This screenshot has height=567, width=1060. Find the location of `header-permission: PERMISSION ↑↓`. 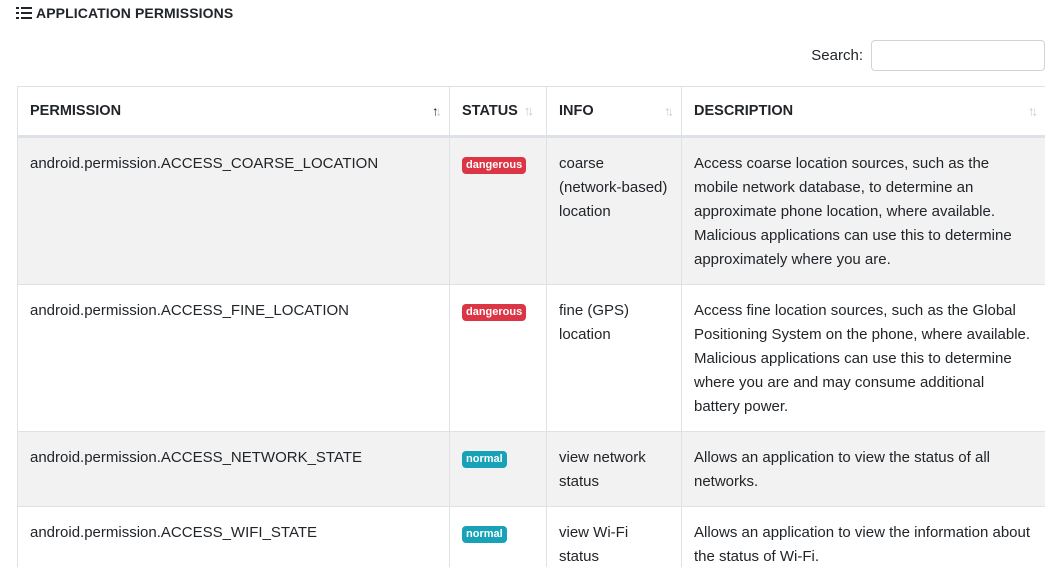

header-permission: PERMISSION ↑↓ is located at coordinates (233, 112).